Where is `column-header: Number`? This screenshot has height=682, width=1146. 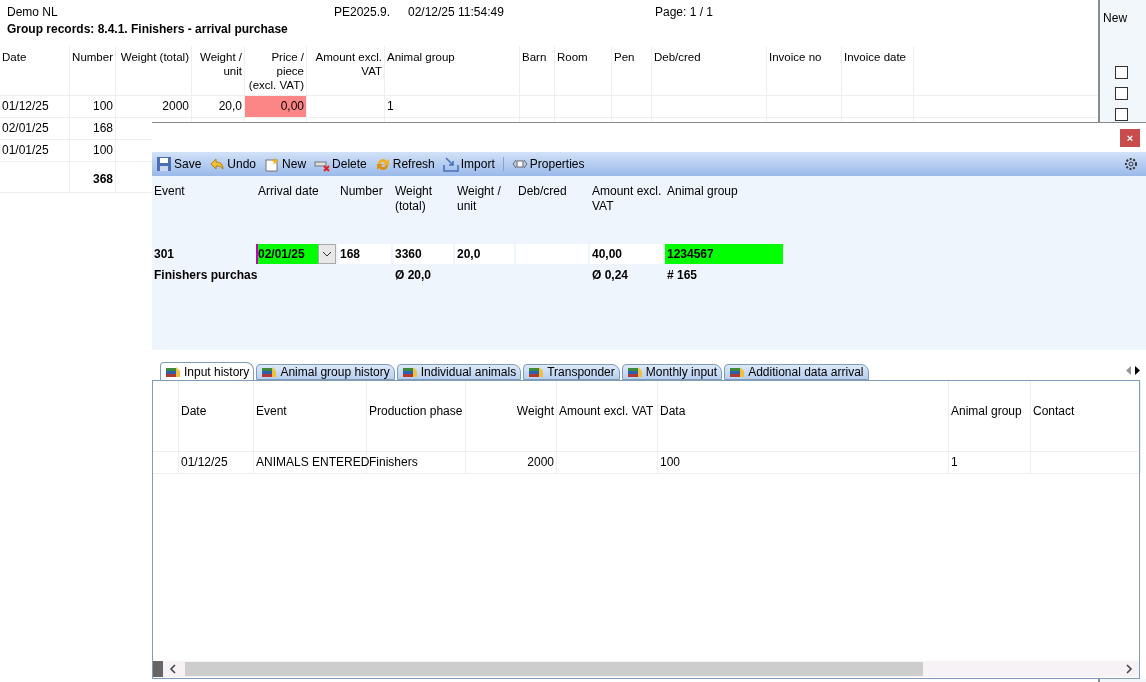 column-header: Number is located at coordinates (93, 70).